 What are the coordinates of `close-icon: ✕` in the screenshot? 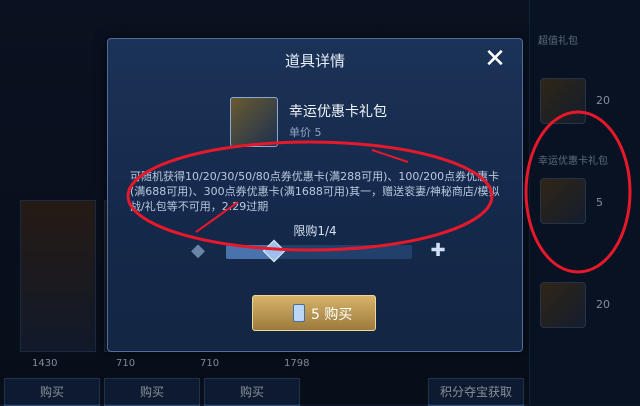 It's located at (495, 59).